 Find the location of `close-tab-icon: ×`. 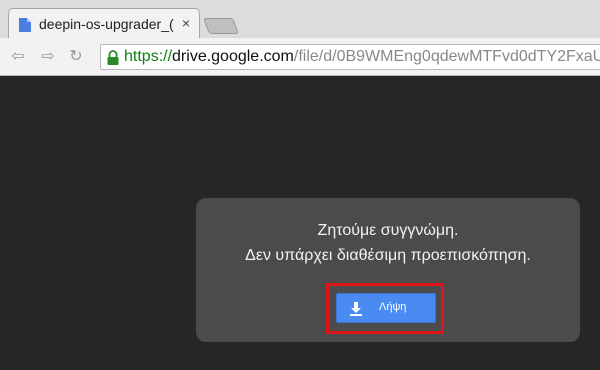

close-tab-icon: × is located at coordinates (186, 23).